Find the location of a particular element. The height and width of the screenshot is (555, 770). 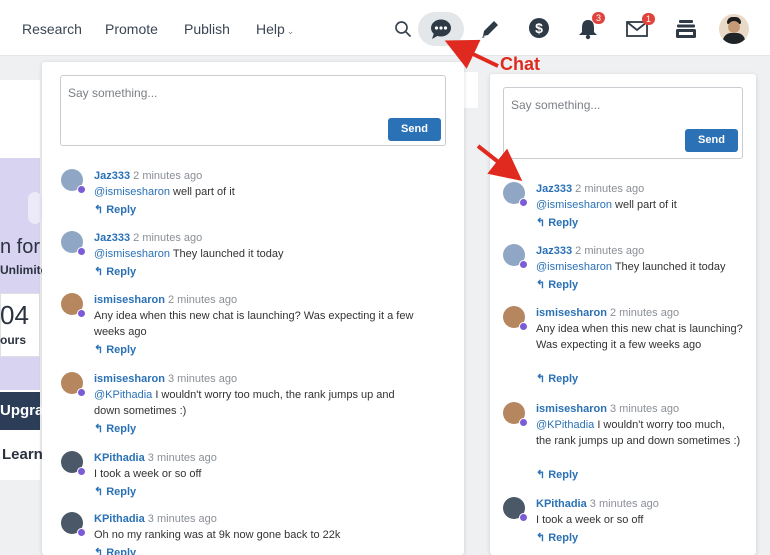

bg-card-right is located at coordinates (471, 90).